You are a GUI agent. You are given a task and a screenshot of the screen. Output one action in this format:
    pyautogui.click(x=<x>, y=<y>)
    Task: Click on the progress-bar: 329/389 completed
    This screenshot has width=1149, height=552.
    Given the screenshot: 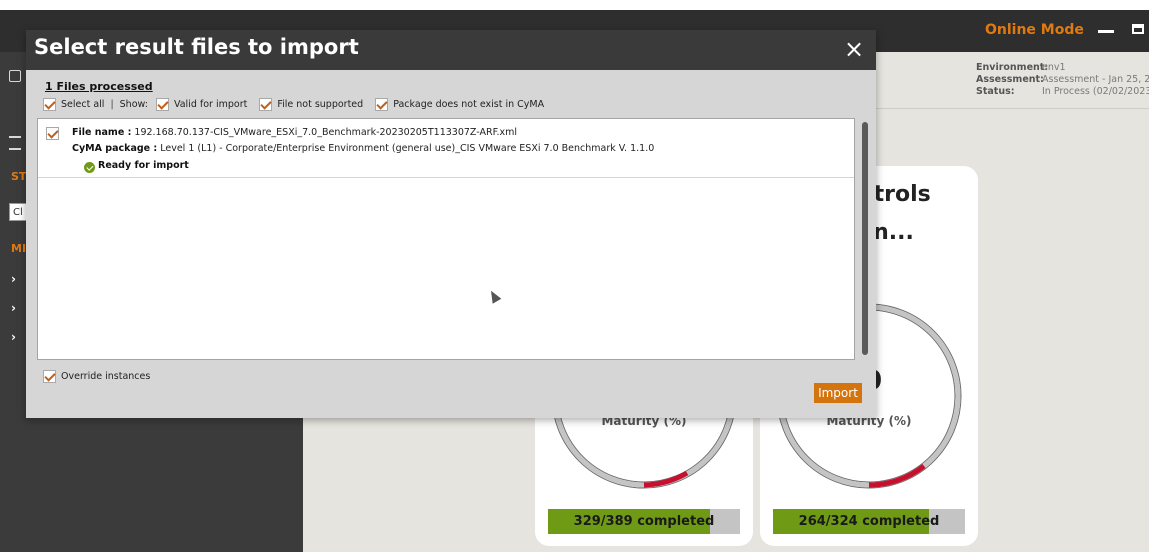 What is the action you would take?
    pyautogui.click(x=644, y=521)
    